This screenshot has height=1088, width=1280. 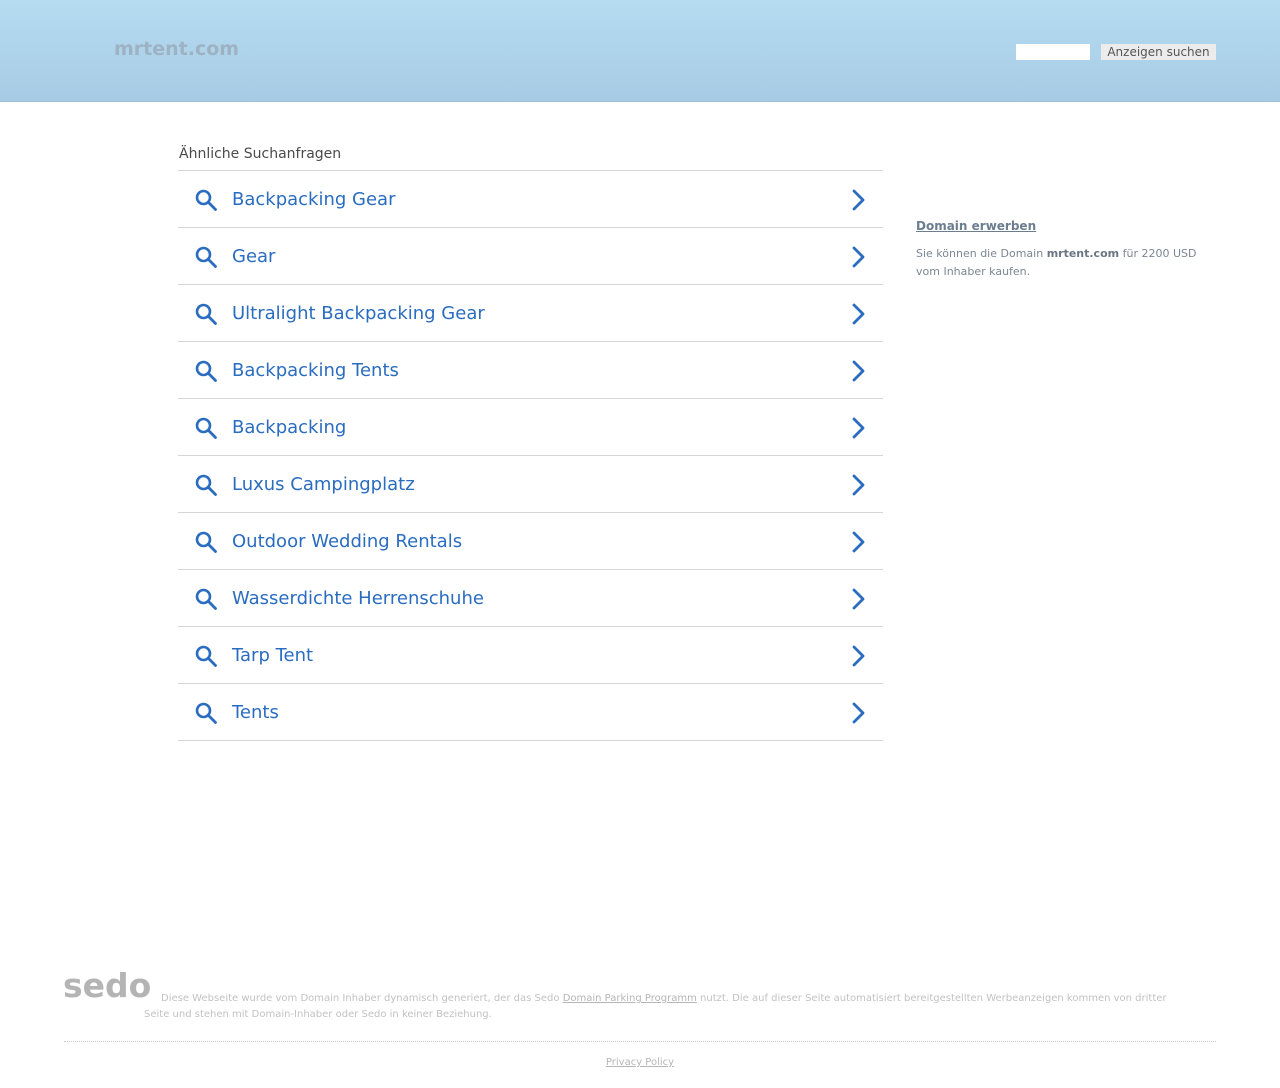 I want to click on domain-parking-link: Domain Parking Programm, so click(x=630, y=998).